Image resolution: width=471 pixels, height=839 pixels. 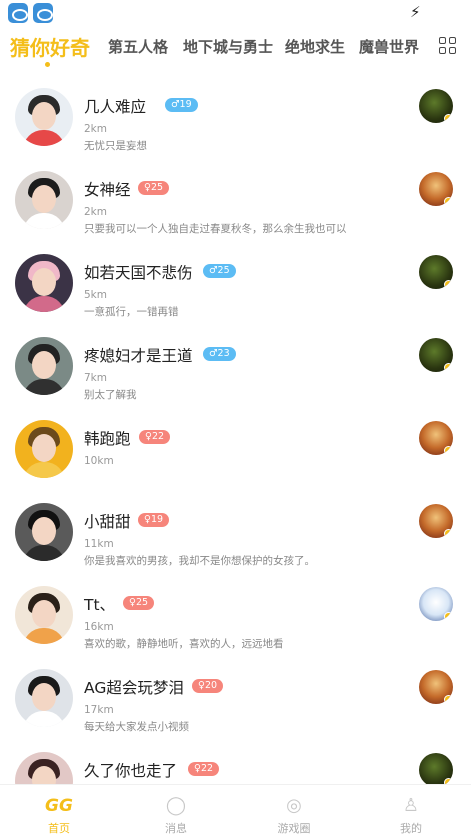 I want to click on tab-identity-v: 第五人格, so click(x=138, y=46).